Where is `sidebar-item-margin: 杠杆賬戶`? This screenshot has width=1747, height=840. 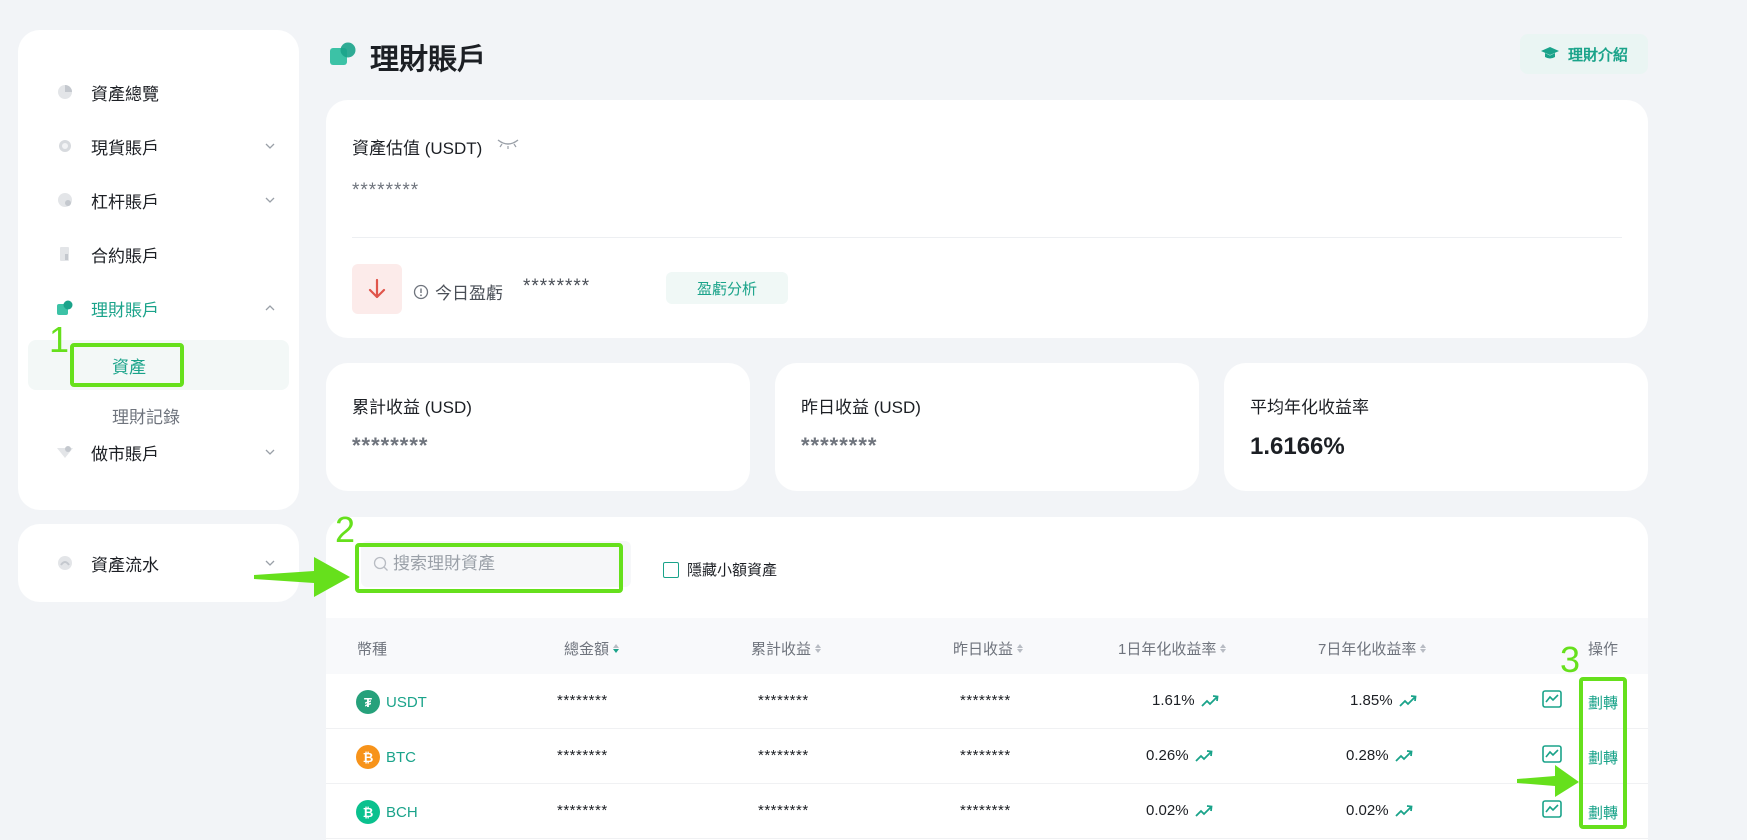 sidebar-item-margin: 杠杆賬戶 is located at coordinates (158, 200).